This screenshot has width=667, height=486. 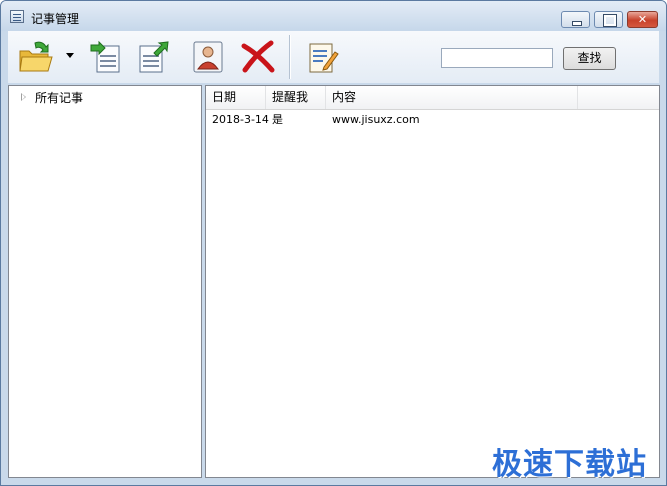 I want to click on minimize-icon, so click(x=575, y=19).